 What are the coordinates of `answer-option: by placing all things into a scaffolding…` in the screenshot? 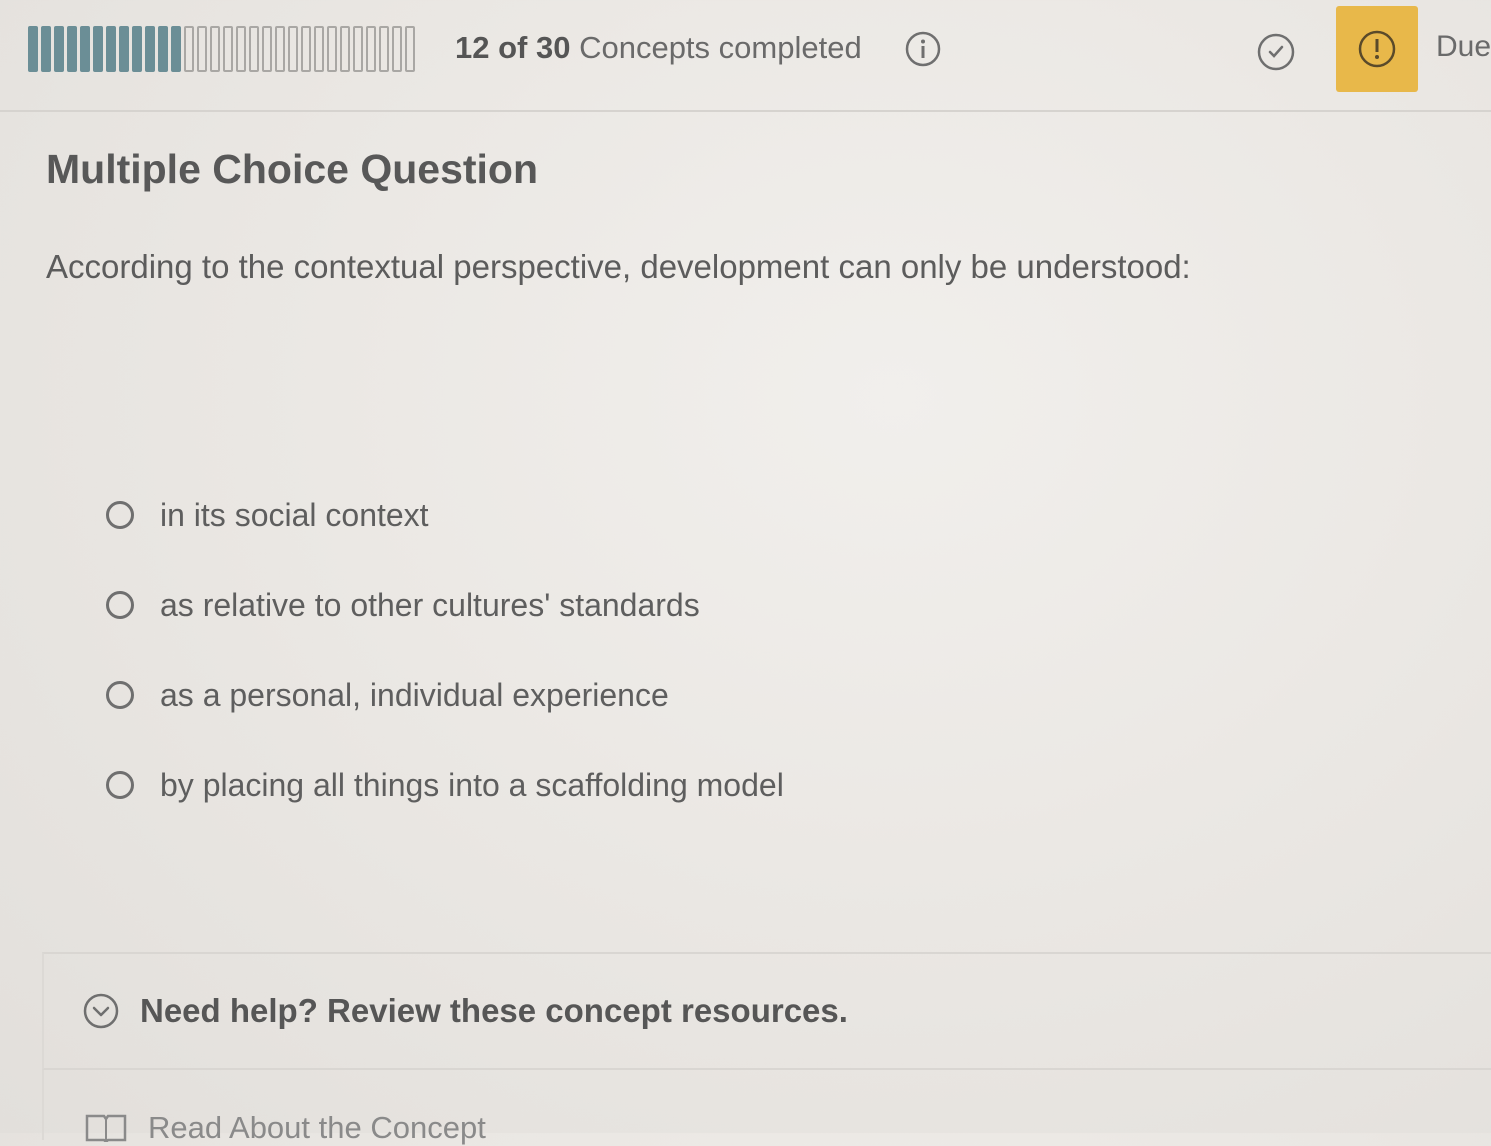 It's located at (445, 785).